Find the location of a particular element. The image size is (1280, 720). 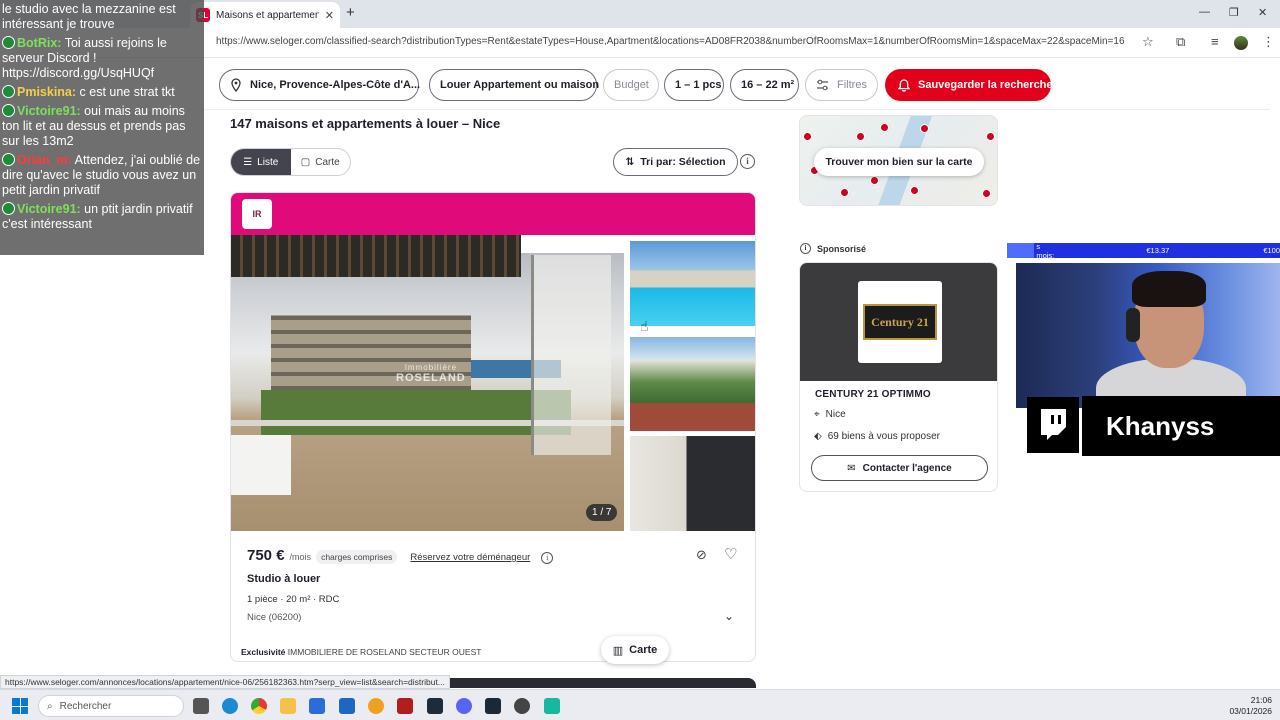

browser-tab: SL Maisons et appartements à lou ✕ is located at coordinates (265, 15).